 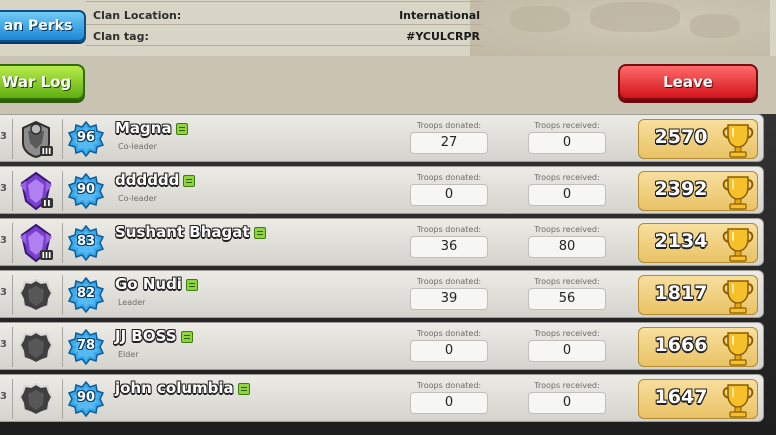 I want to click on trophy-count: 1666, so click(x=681, y=345).